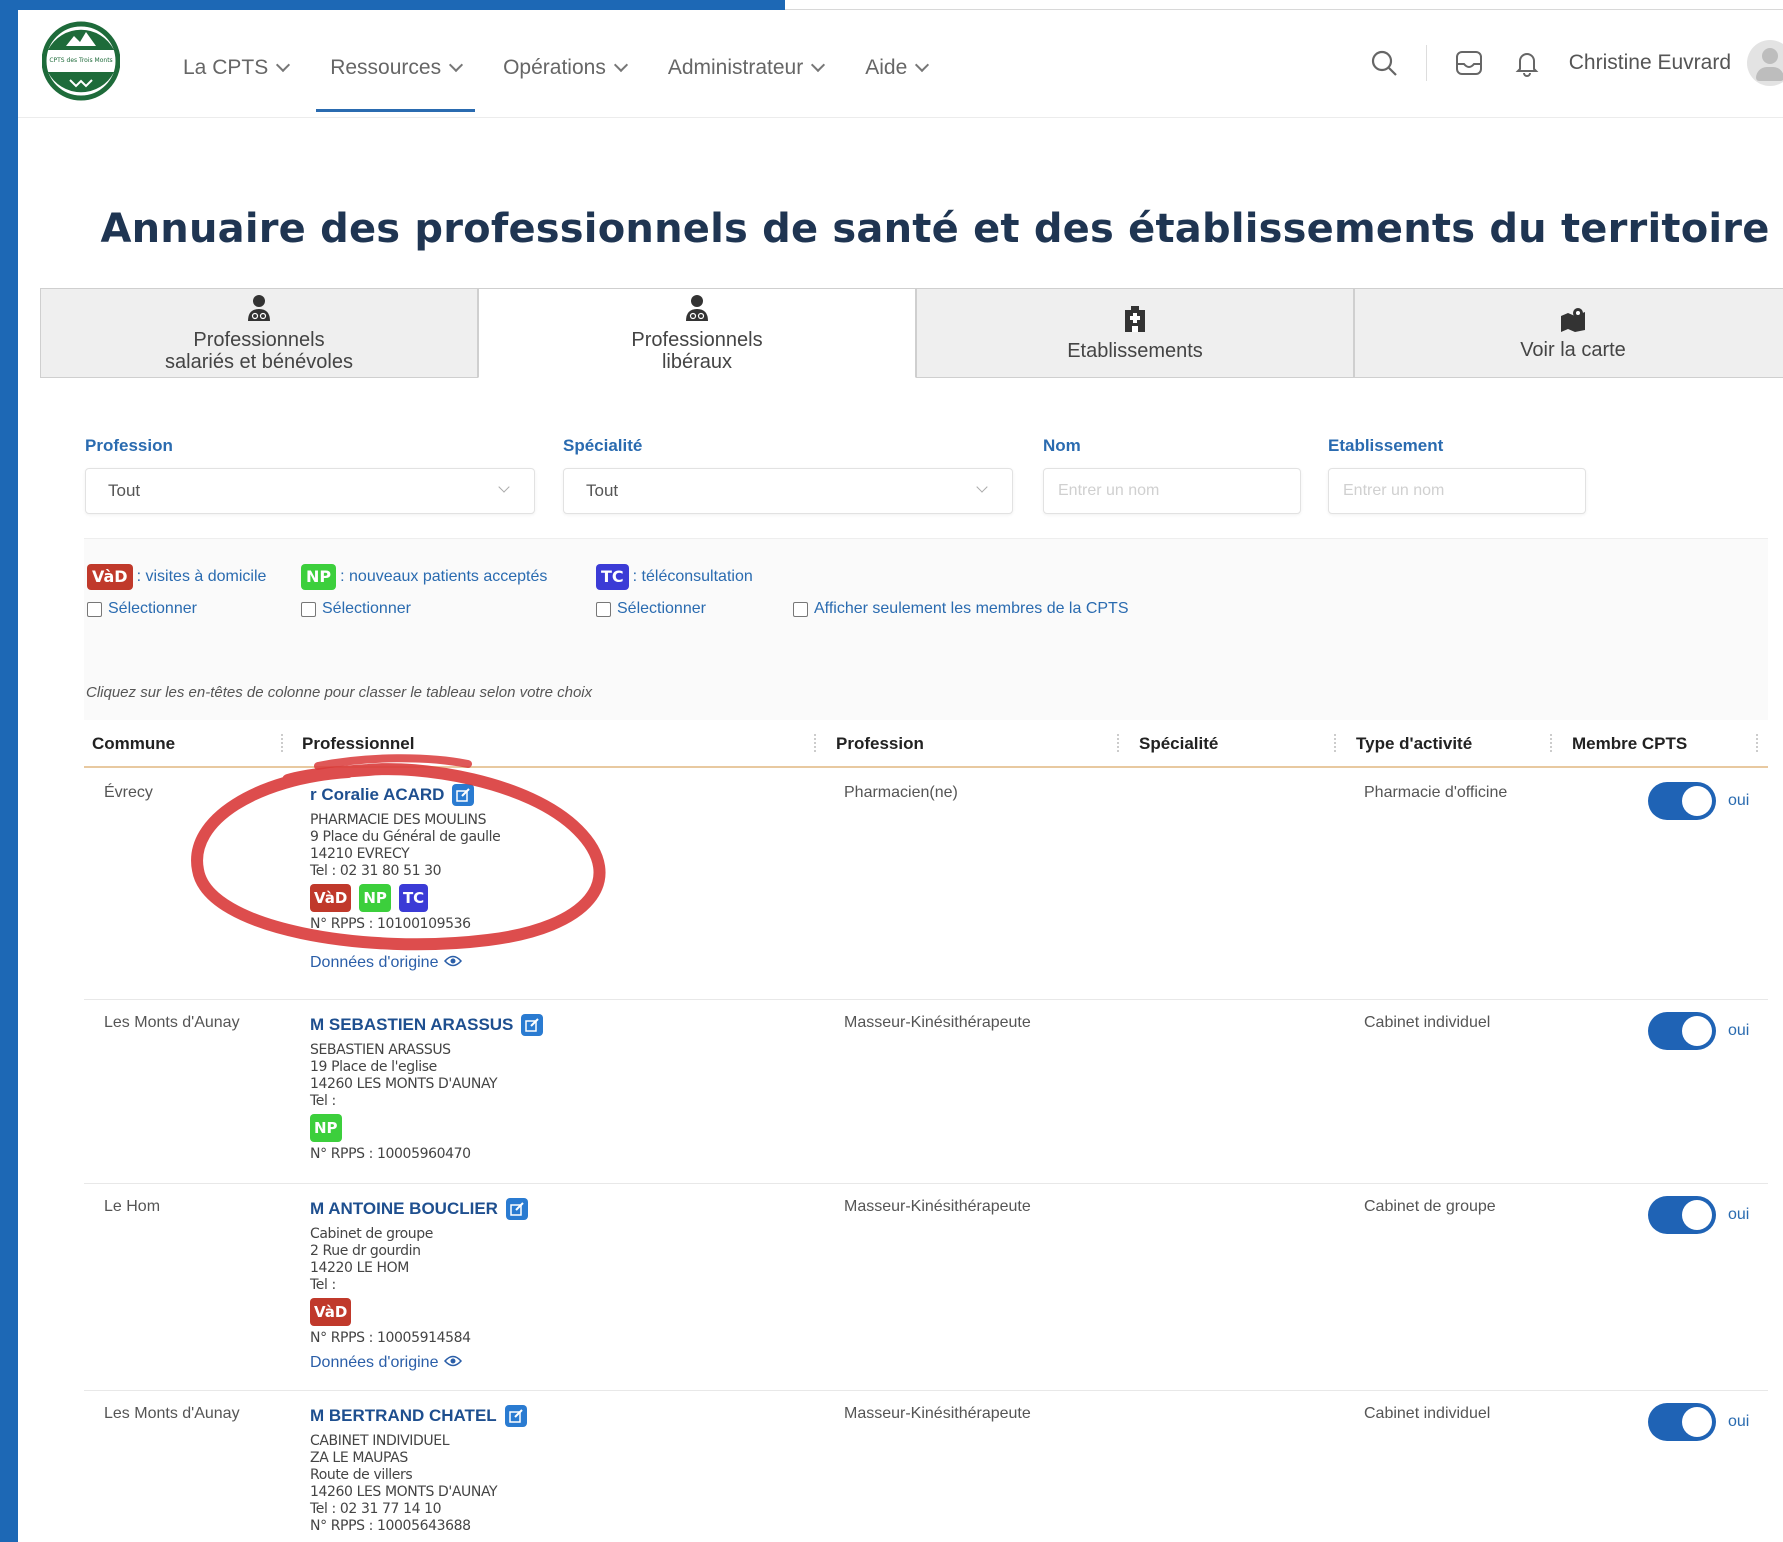 This screenshot has width=1783, height=1542. I want to click on specialite-select: Tout, so click(788, 491).